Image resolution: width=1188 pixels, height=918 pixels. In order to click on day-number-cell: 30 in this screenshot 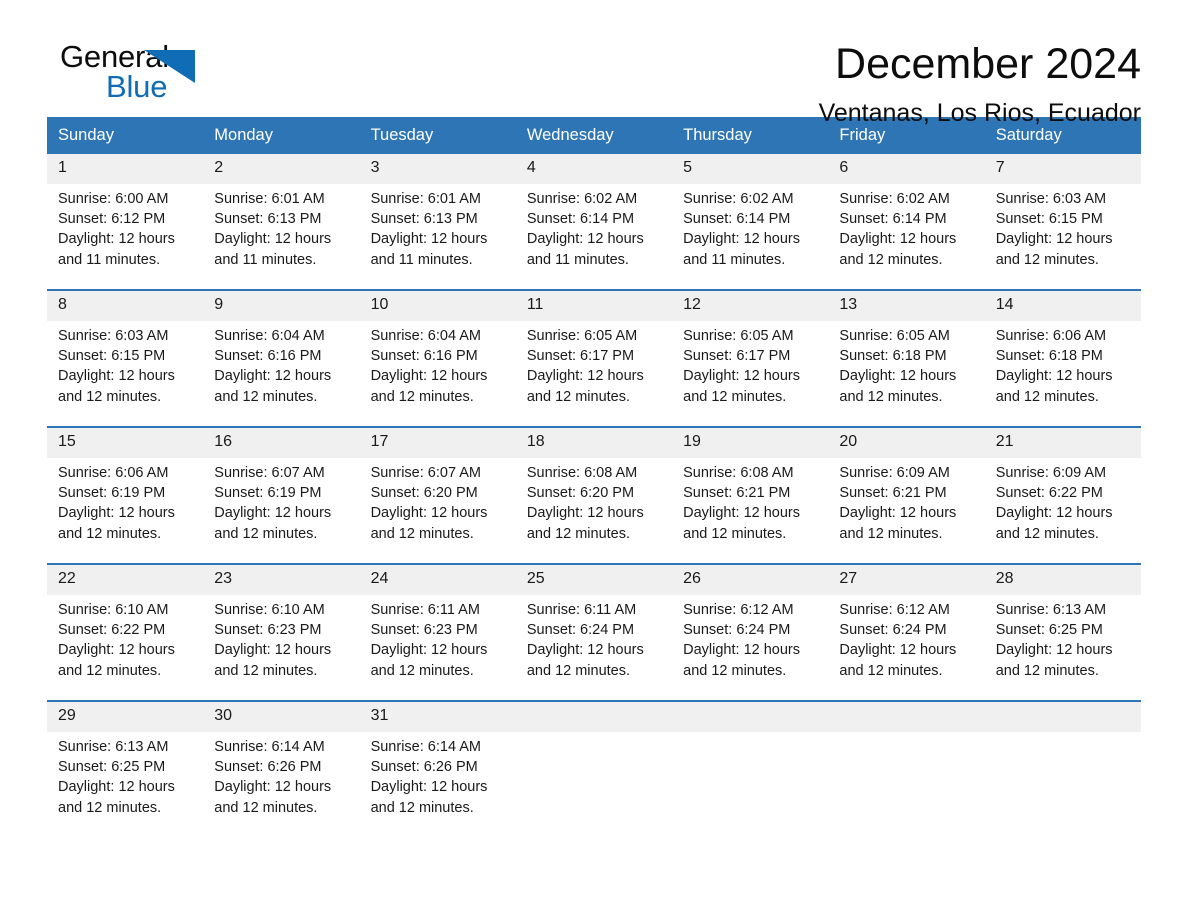, I will do `click(281, 717)`.